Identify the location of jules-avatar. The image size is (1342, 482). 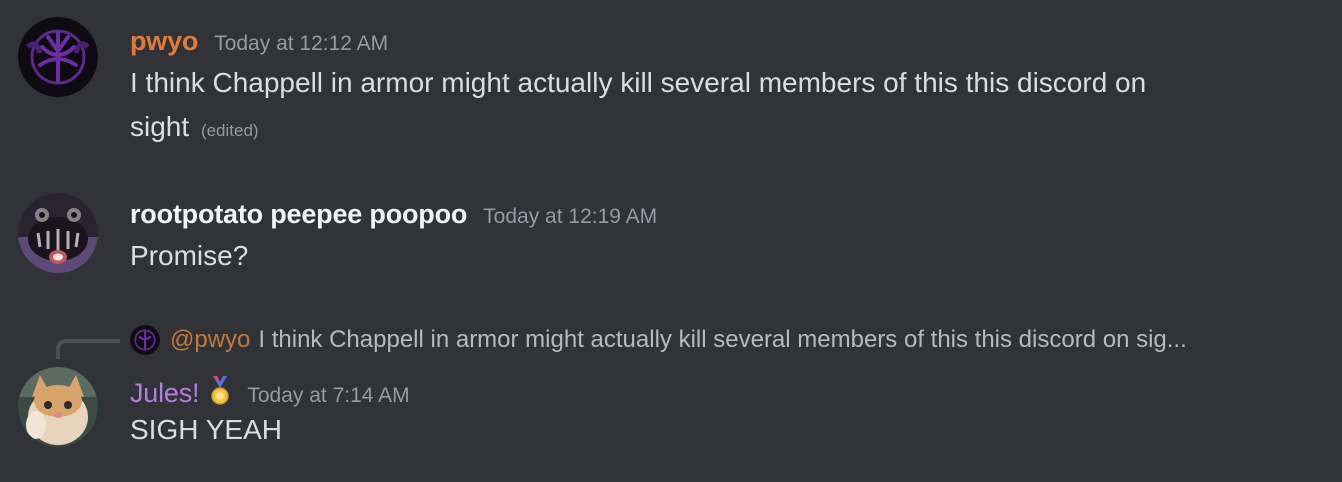
(58, 407).